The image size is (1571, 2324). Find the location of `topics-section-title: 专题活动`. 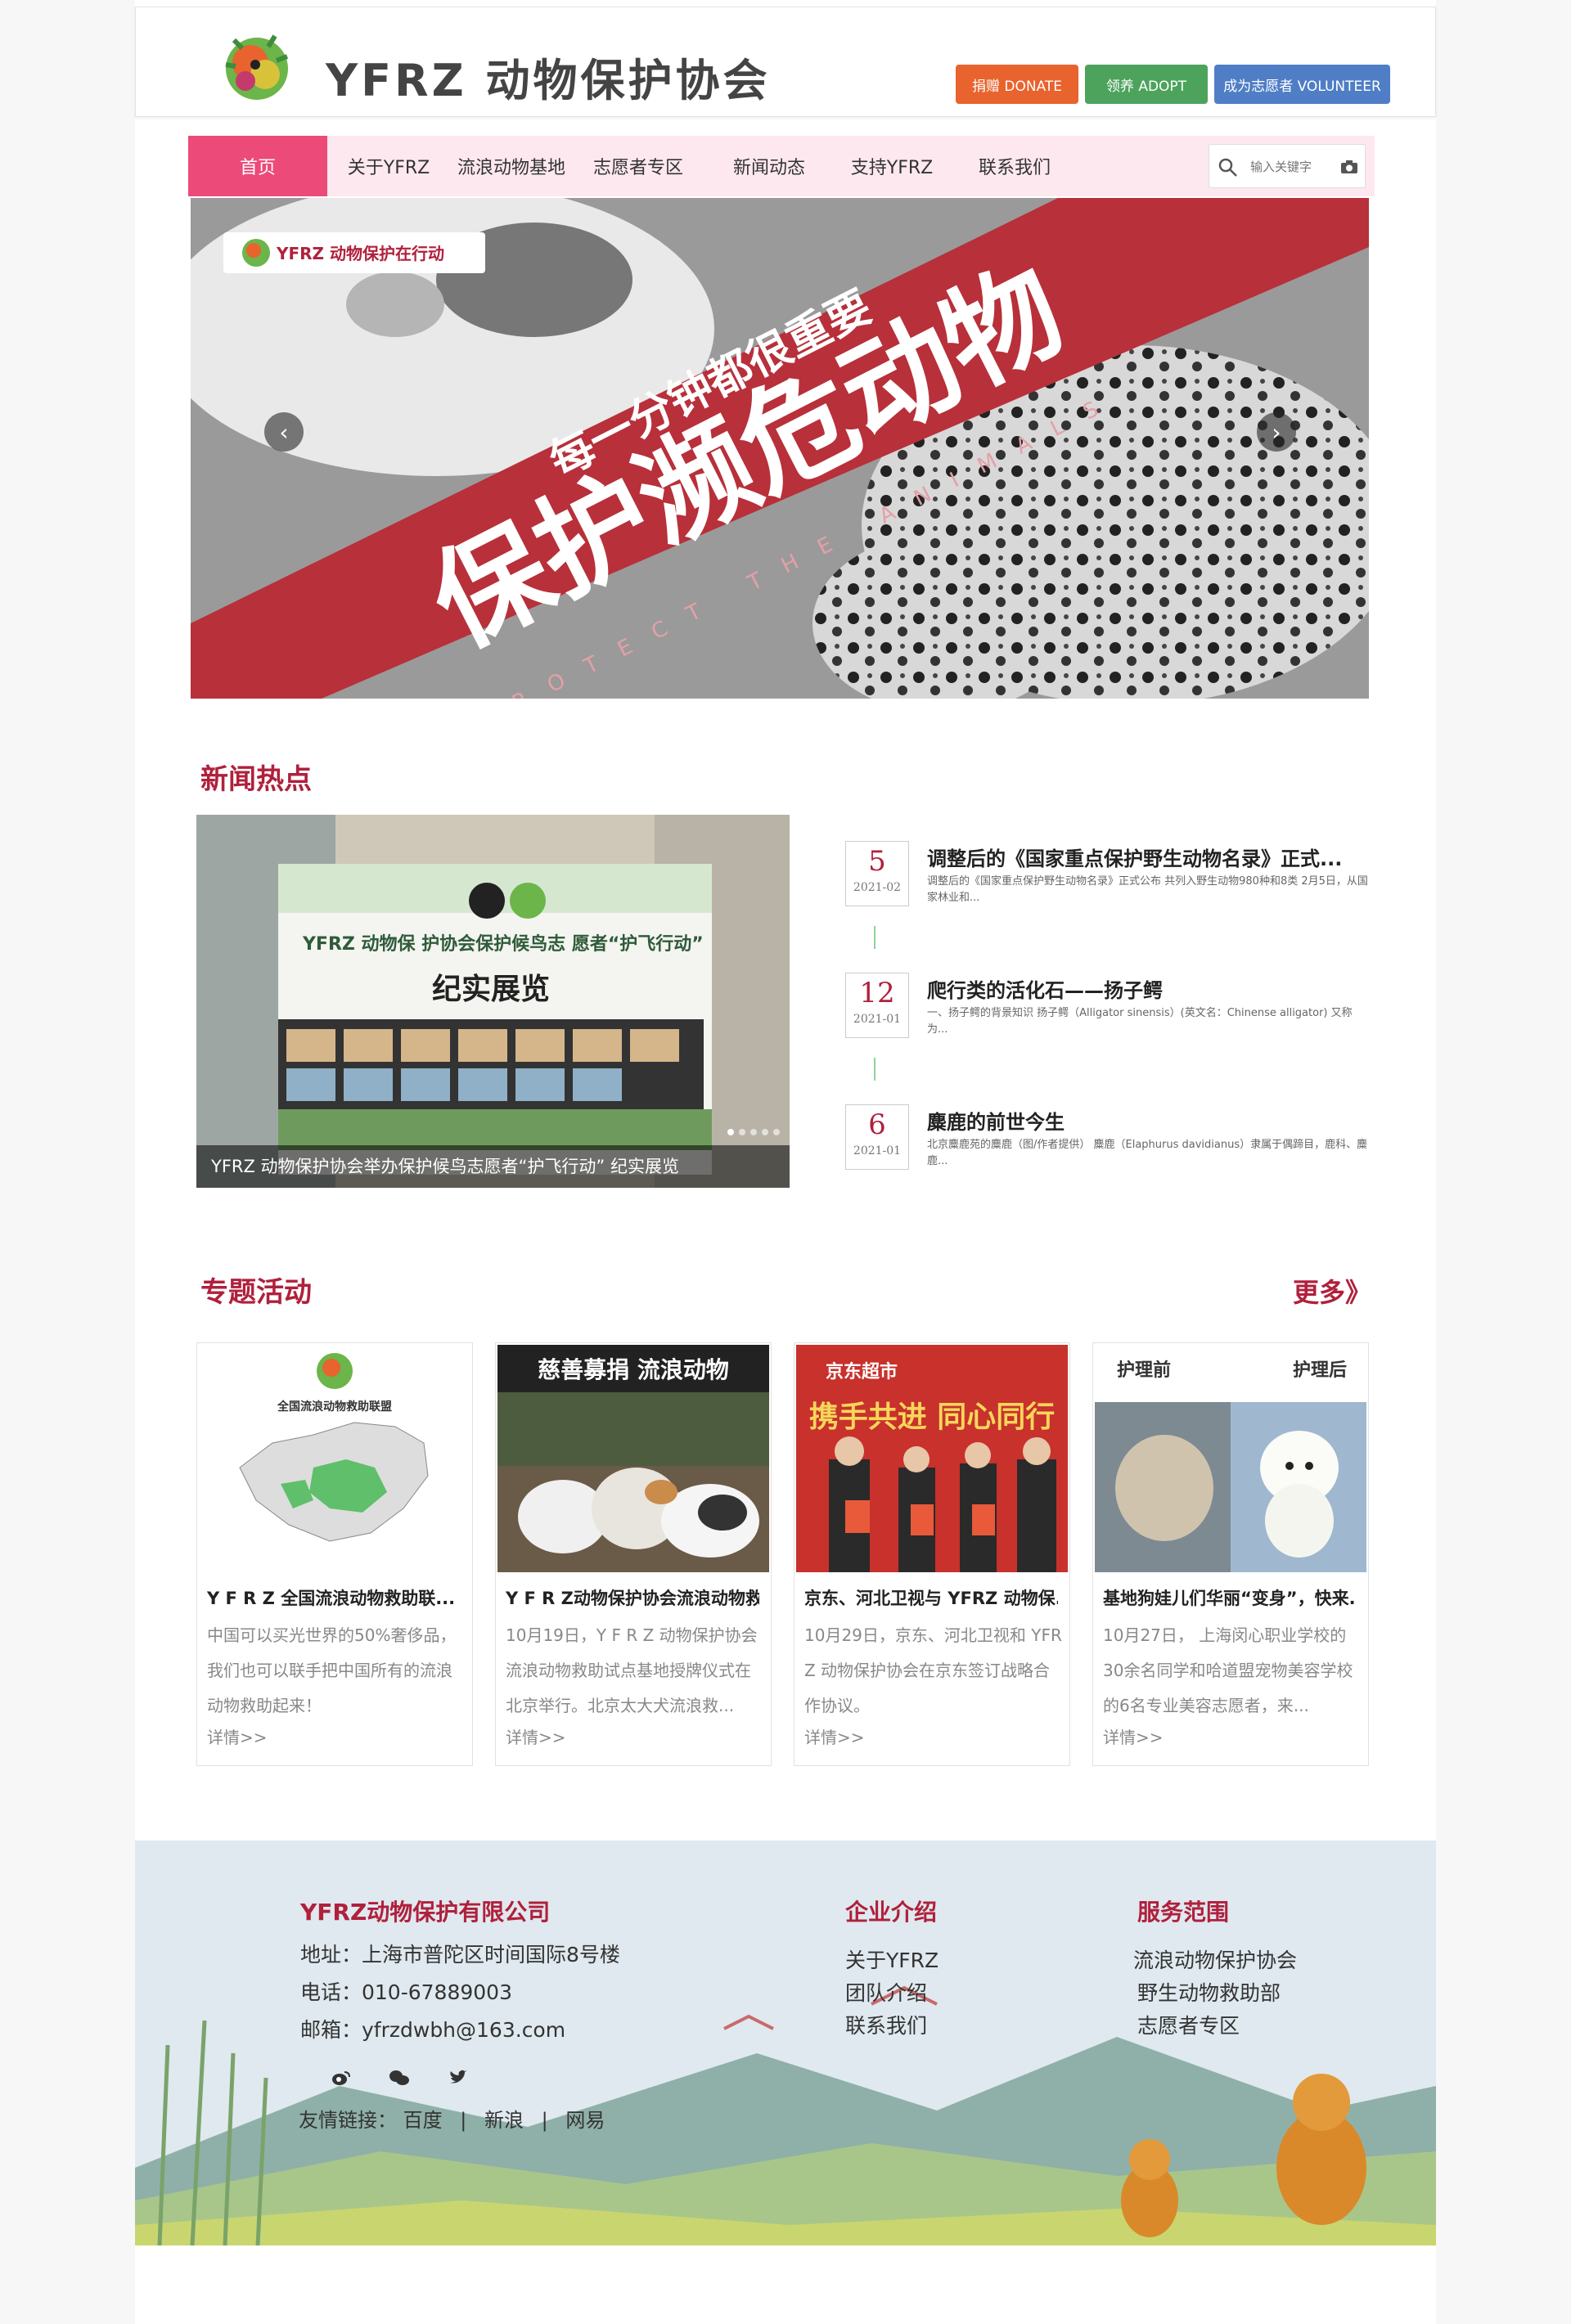

topics-section-title: 专题活动 is located at coordinates (256, 1292).